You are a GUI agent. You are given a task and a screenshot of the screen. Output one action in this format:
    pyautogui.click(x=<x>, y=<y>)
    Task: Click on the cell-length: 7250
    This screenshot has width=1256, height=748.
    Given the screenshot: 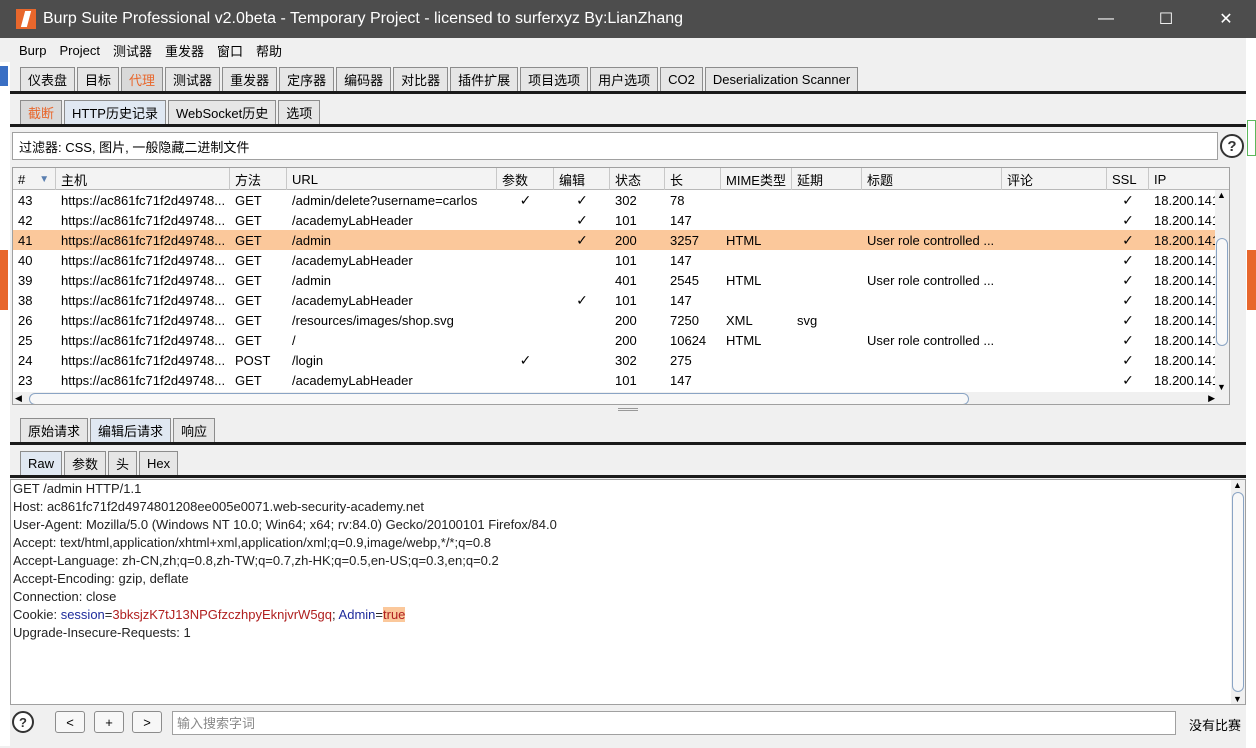 What is the action you would take?
    pyautogui.click(x=684, y=320)
    